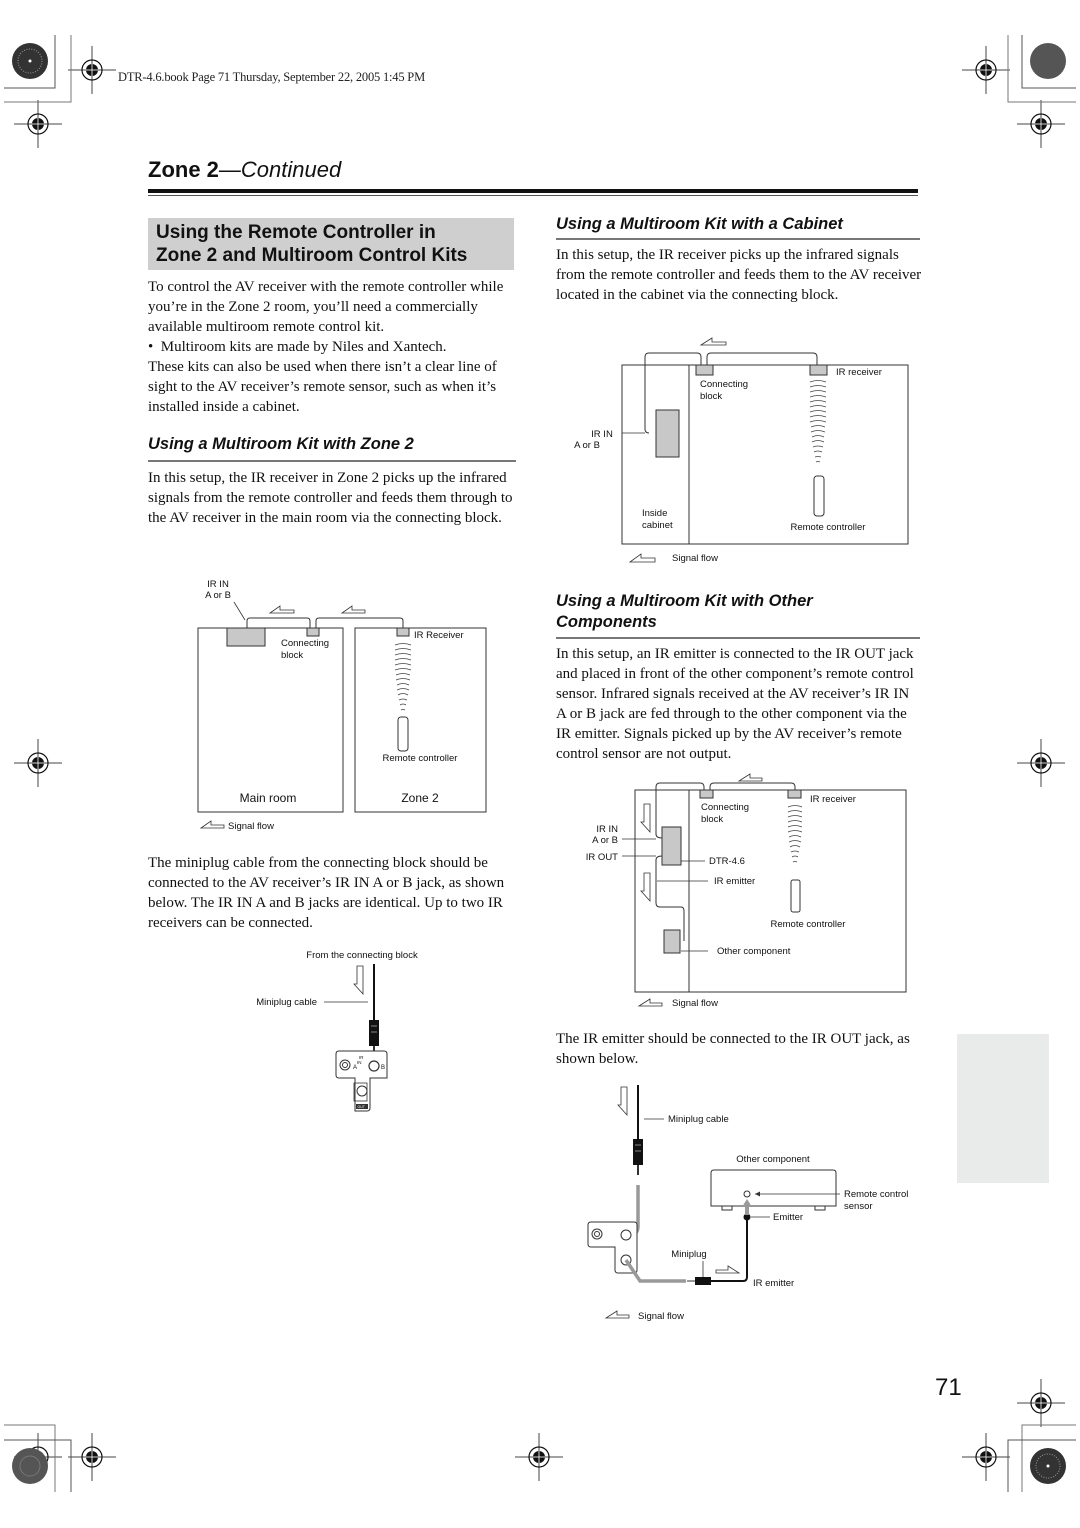 Image resolution: width=1080 pixels, height=1528 pixels. I want to click on svg-text: IR Receiver, so click(439, 635).